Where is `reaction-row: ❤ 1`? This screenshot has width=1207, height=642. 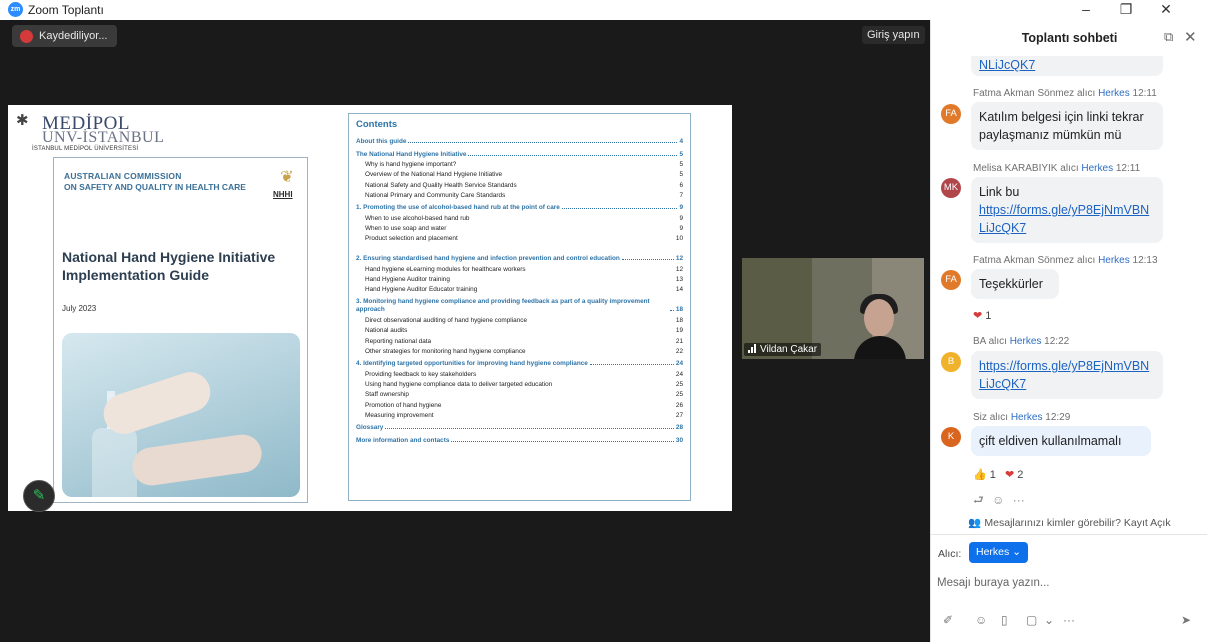 reaction-row: ❤ 1 is located at coordinates (982, 315).